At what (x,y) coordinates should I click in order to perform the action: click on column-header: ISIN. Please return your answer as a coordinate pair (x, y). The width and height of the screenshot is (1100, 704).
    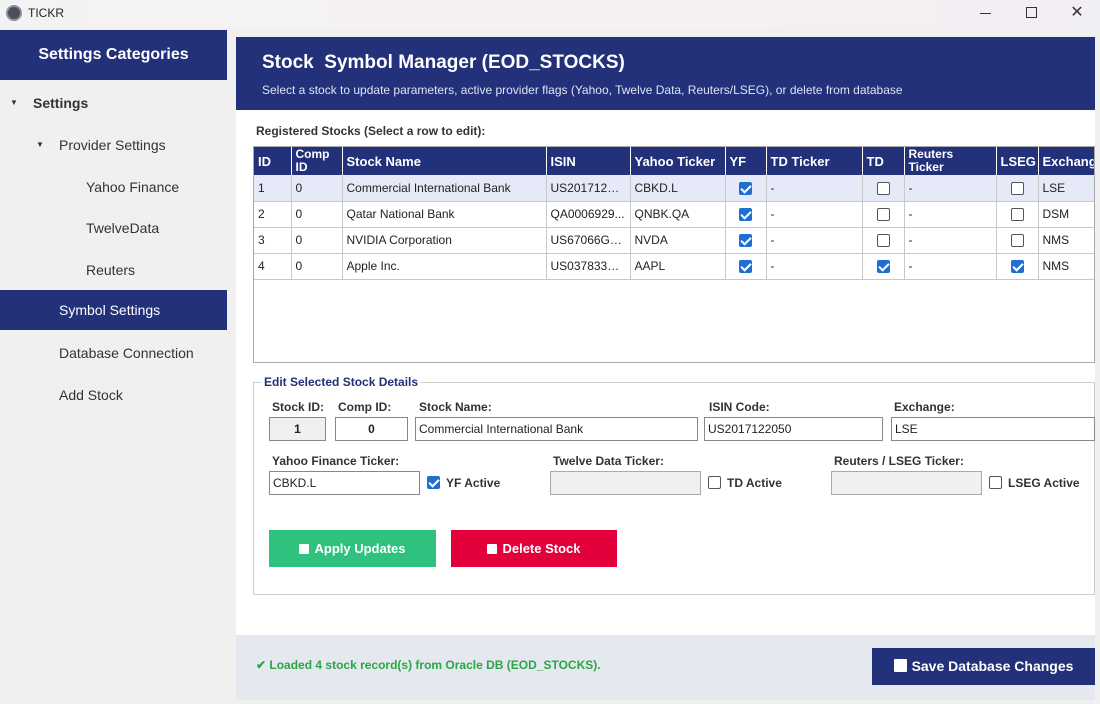
    Looking at the image, I should click on (588, 161).